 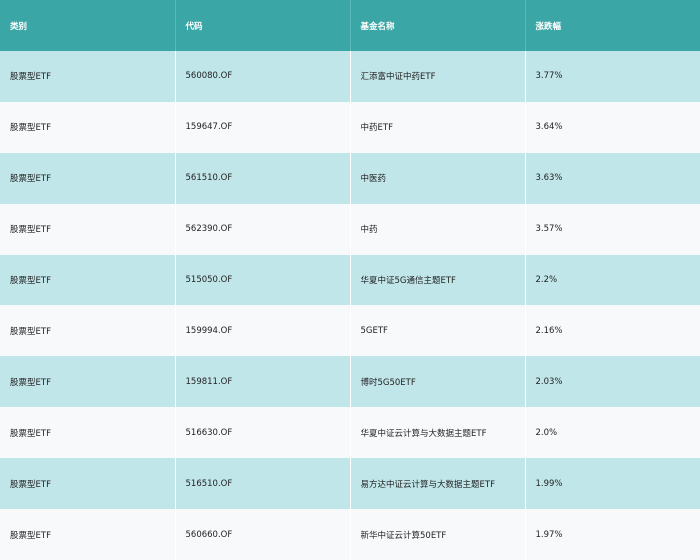 What do you see at coordinates (263, 178) in the screenshot?
I see `code-cell: 561510.OF` at bounding box center [263, 178].